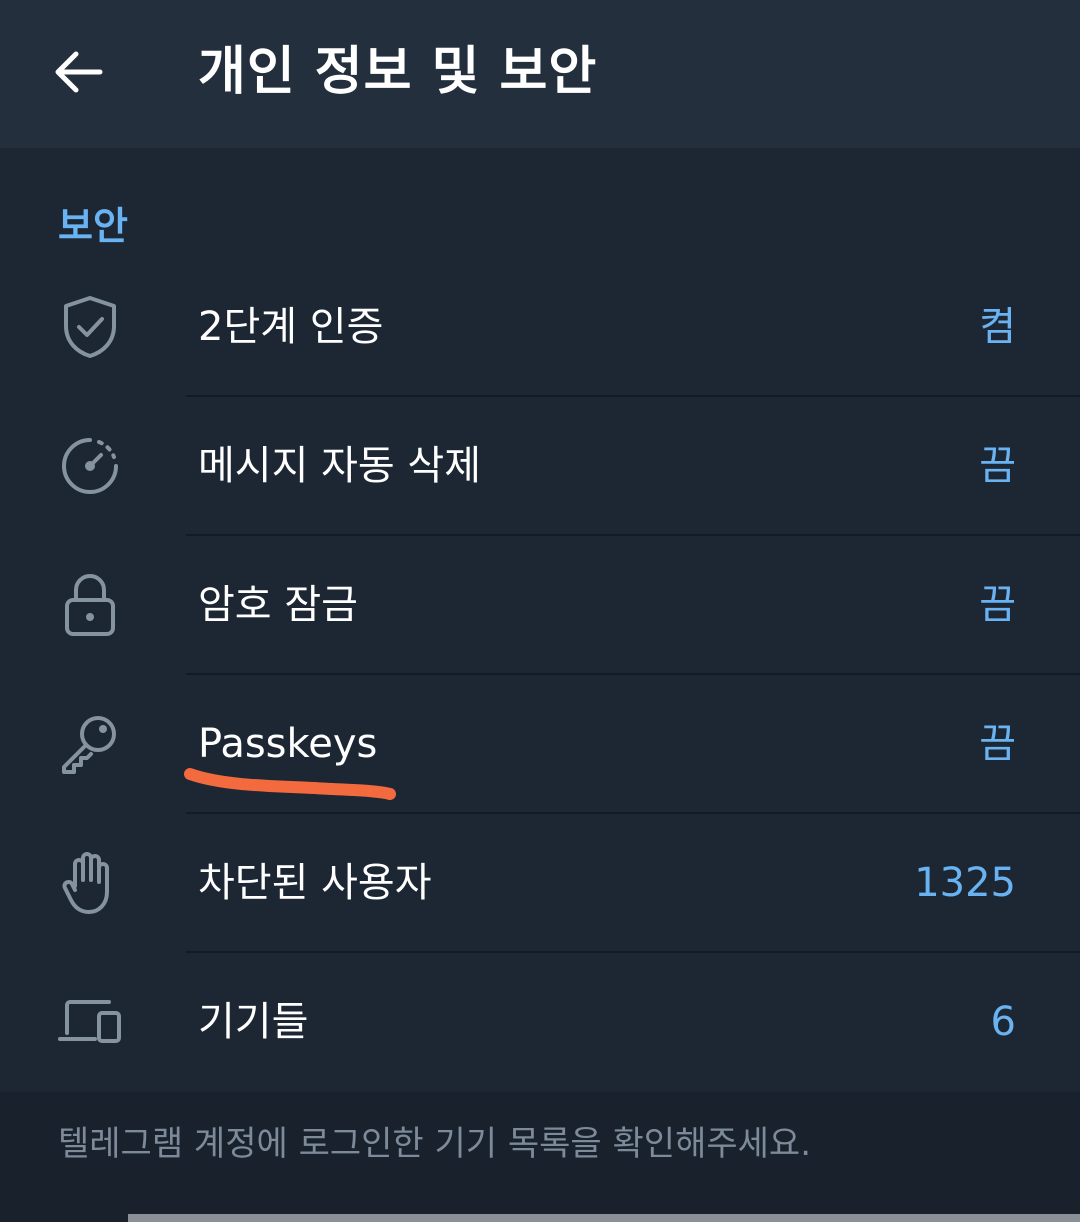  What do you see at coordinates (997, 327) in the screenshot?
I see `row-value: 켬` at bounding box center [997, 327].